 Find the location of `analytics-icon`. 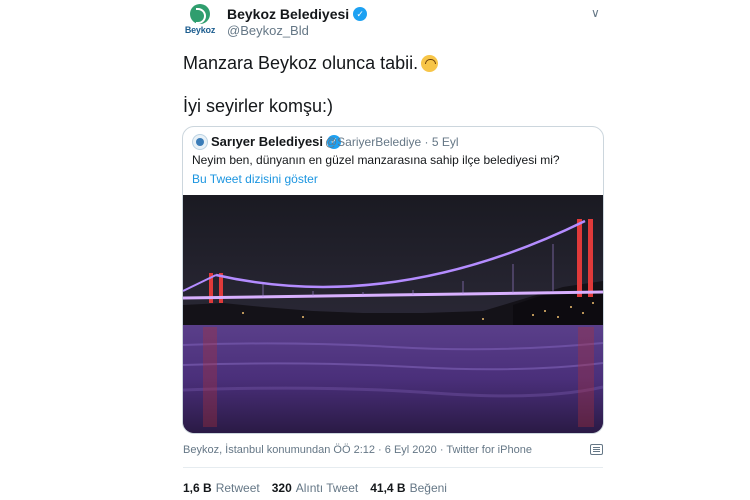

analytics-icon is located at coordinates (596, 449).